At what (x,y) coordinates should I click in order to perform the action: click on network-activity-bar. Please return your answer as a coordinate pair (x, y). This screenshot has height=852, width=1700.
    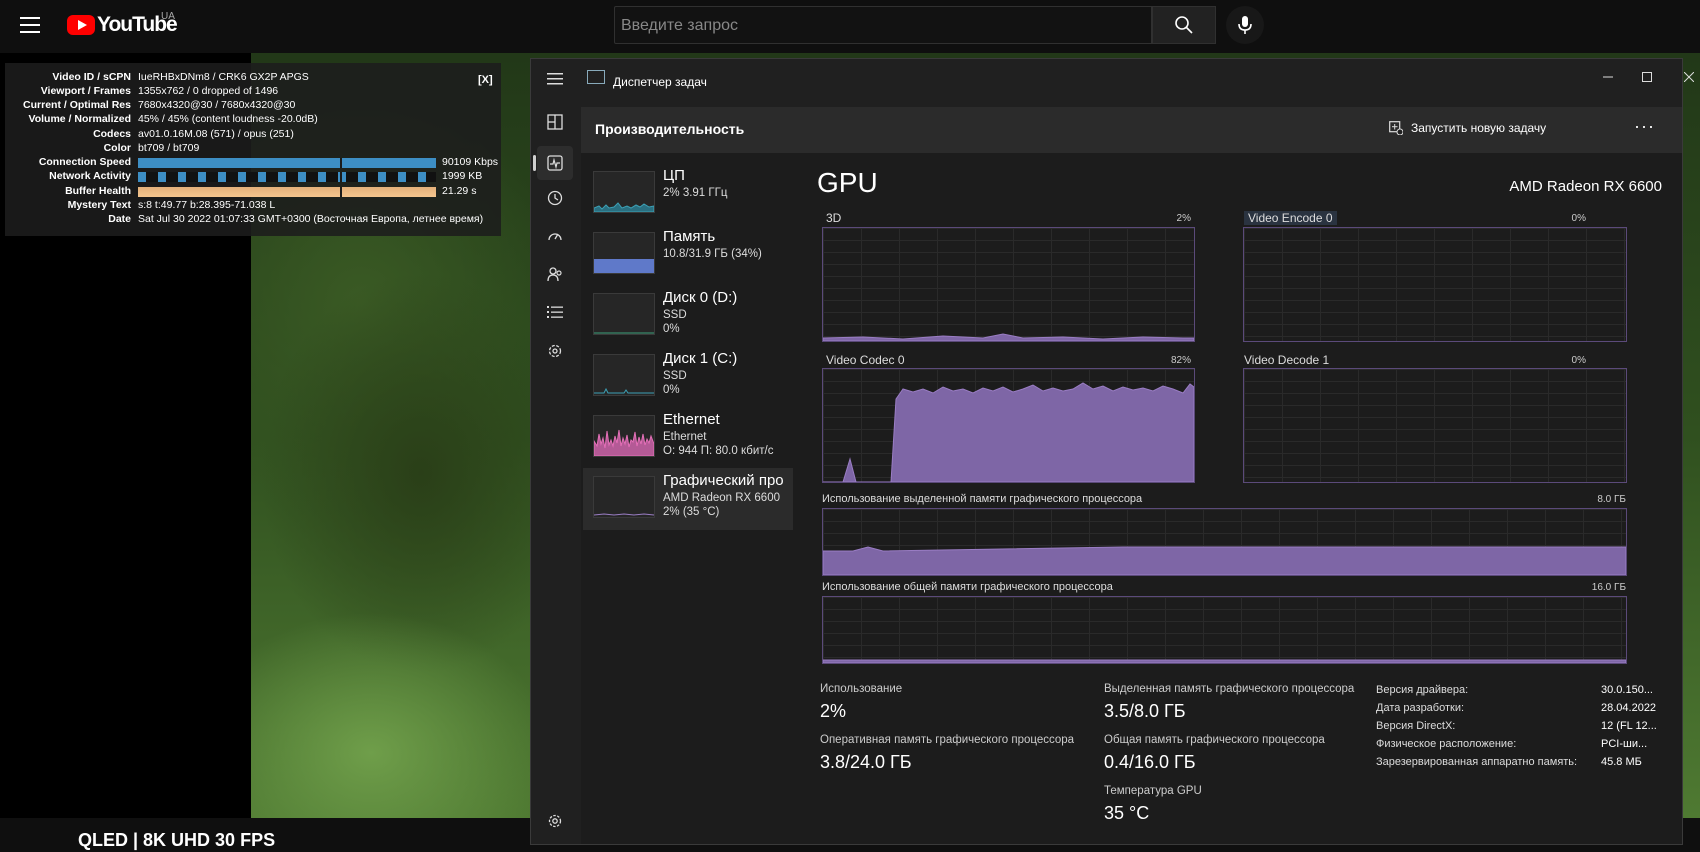
    Looking at the image, I should click on (287, 177).